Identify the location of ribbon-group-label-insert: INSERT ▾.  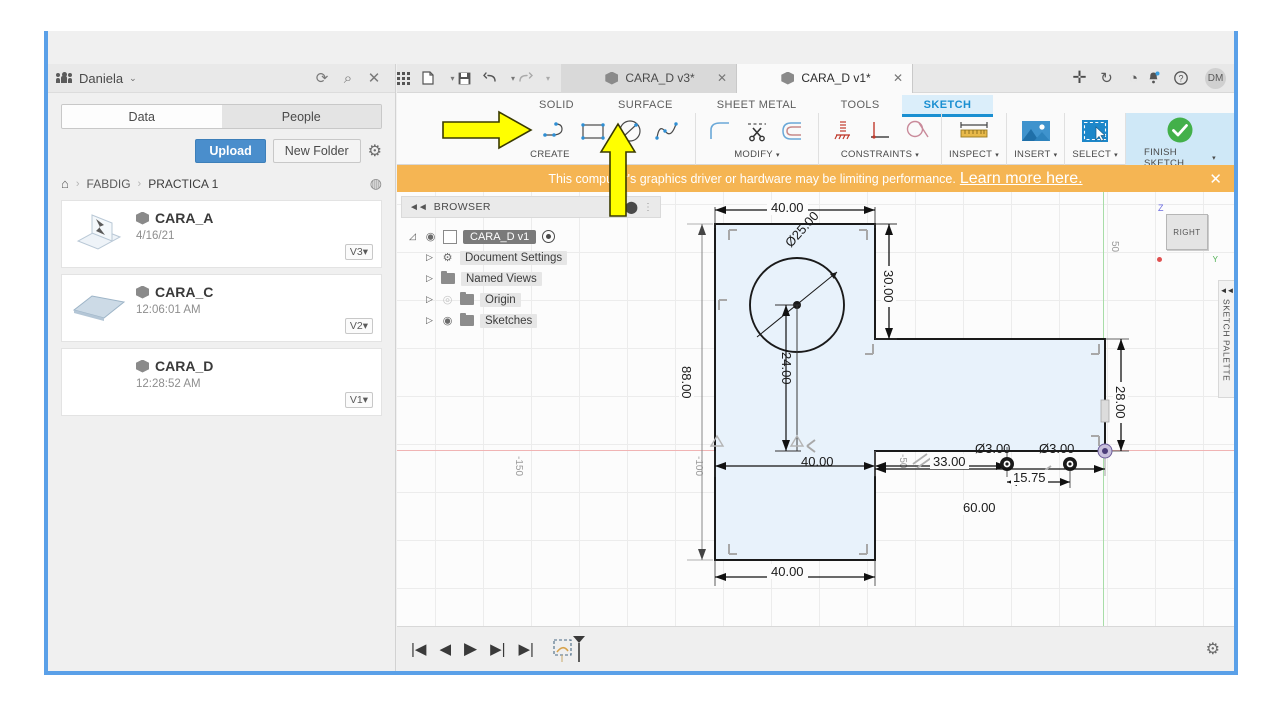
(1035, 154).